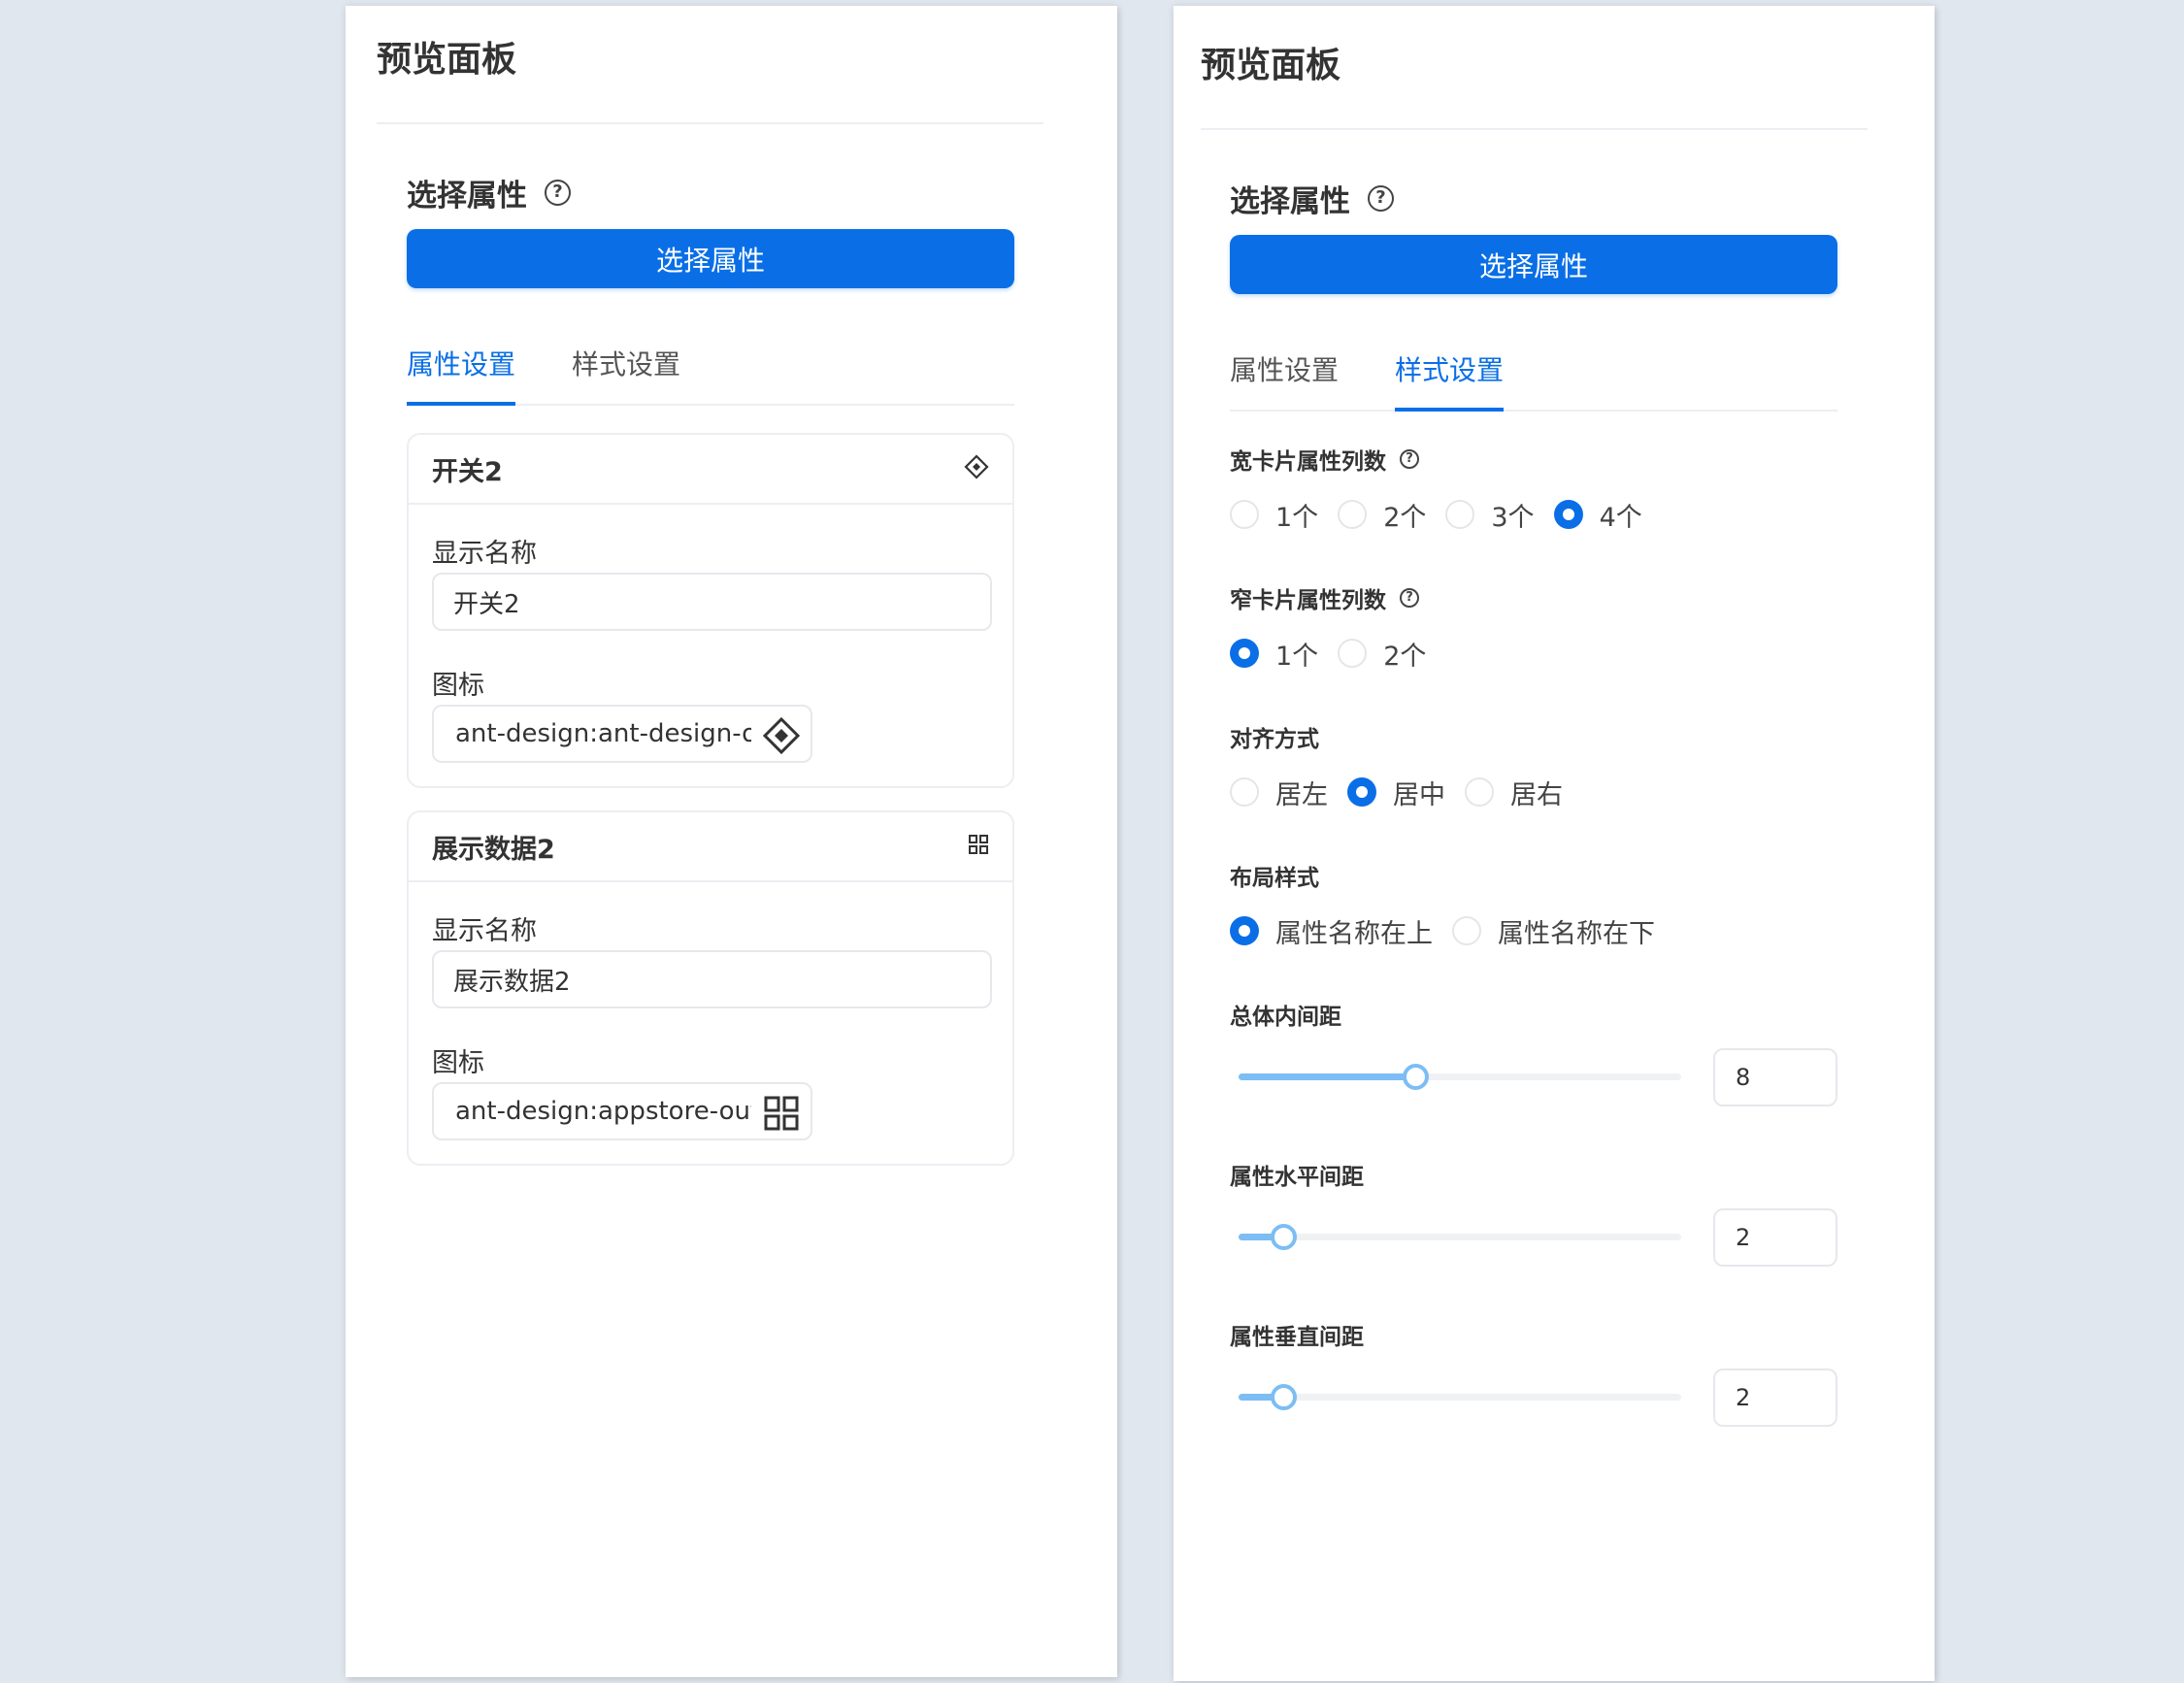  Describe the element at coordinates (1382, 654) in the screenshot. I see `radio-narrow-2: 2个` at that location.